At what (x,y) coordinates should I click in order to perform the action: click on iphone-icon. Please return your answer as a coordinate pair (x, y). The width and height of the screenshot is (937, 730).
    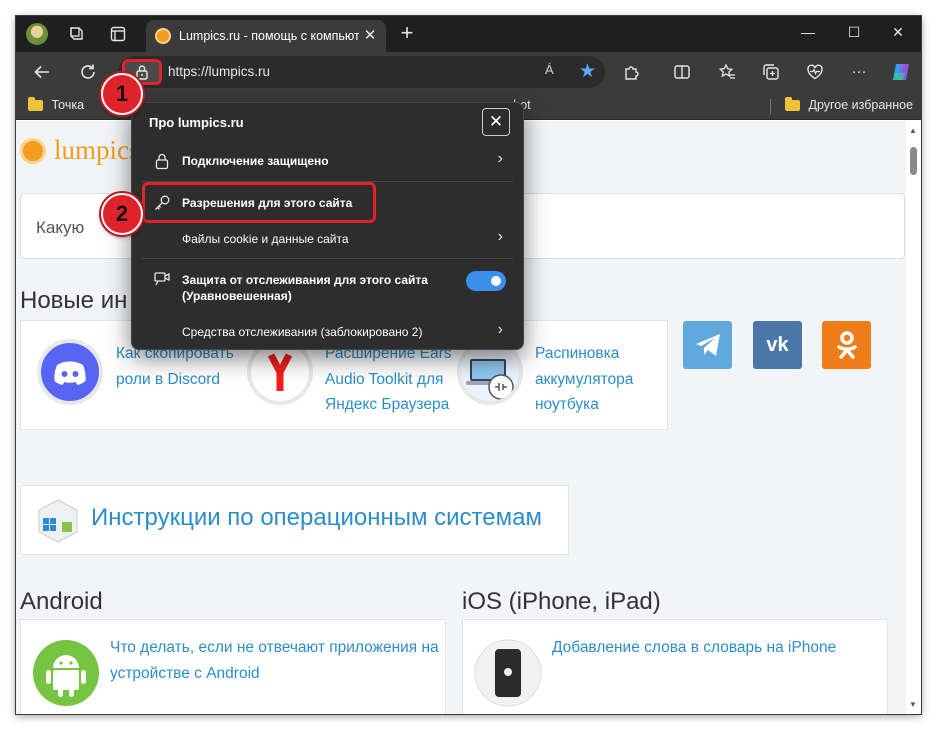
    Looking at the image, I should click on (508, 673).